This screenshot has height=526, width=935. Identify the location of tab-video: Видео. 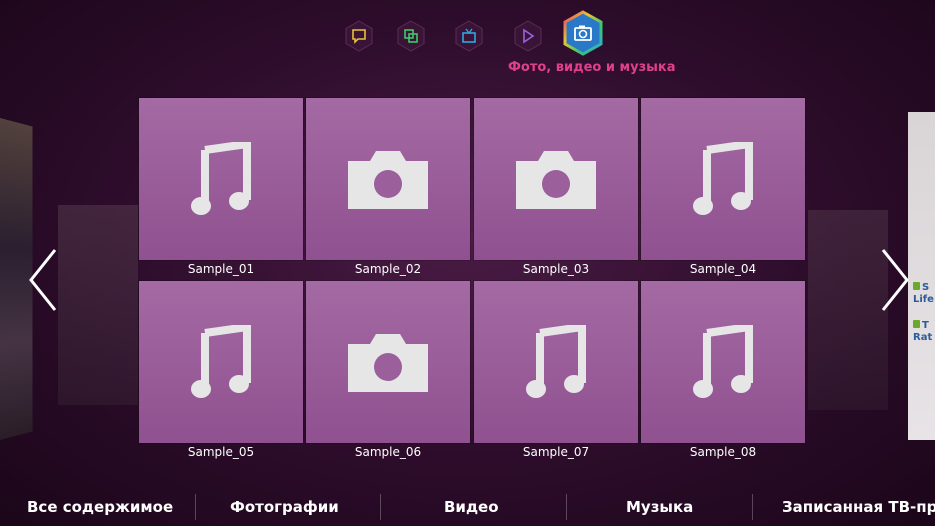
(471, 507).